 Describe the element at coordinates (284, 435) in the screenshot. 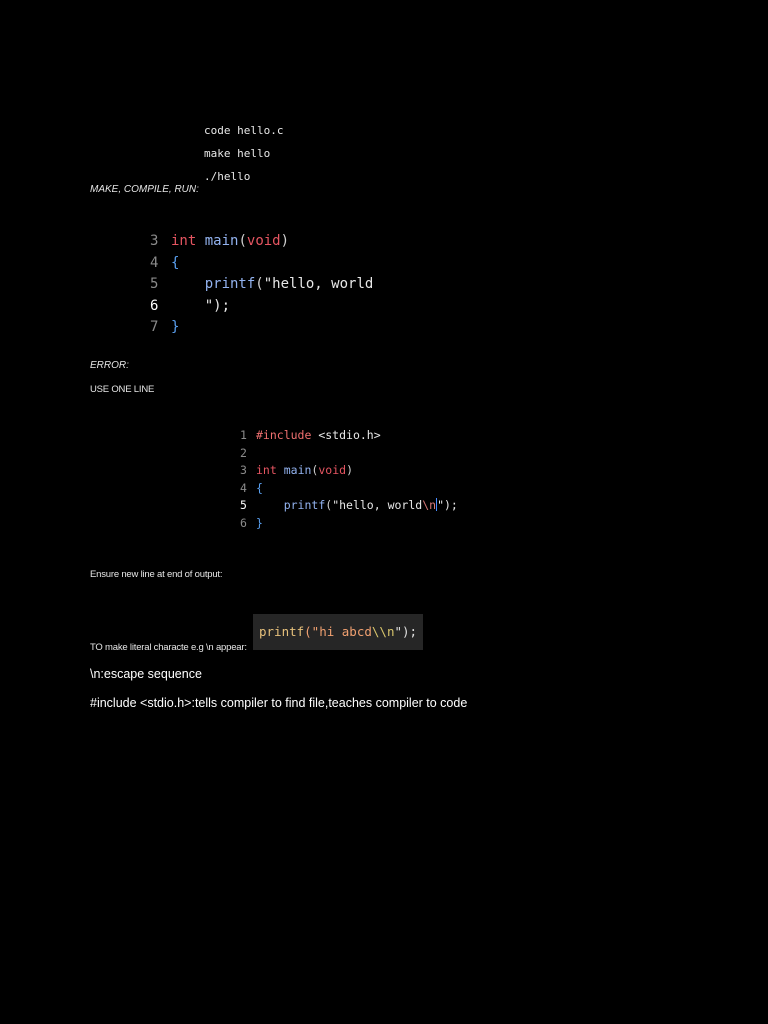

I see `include-directive: #include` at that location.